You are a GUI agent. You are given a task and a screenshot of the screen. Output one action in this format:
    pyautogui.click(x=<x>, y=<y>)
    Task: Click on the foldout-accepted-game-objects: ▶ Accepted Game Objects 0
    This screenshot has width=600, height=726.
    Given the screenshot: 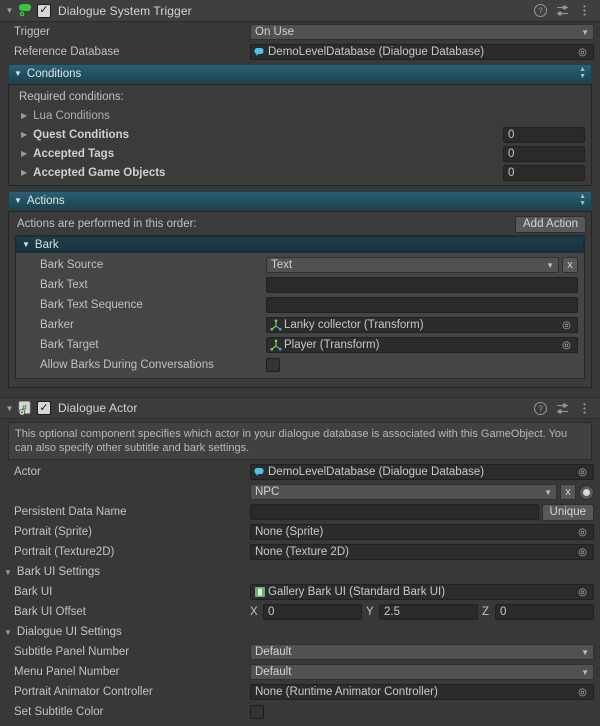 What is the action you would take?
    pyautogui.click(x=300, y=172)
    